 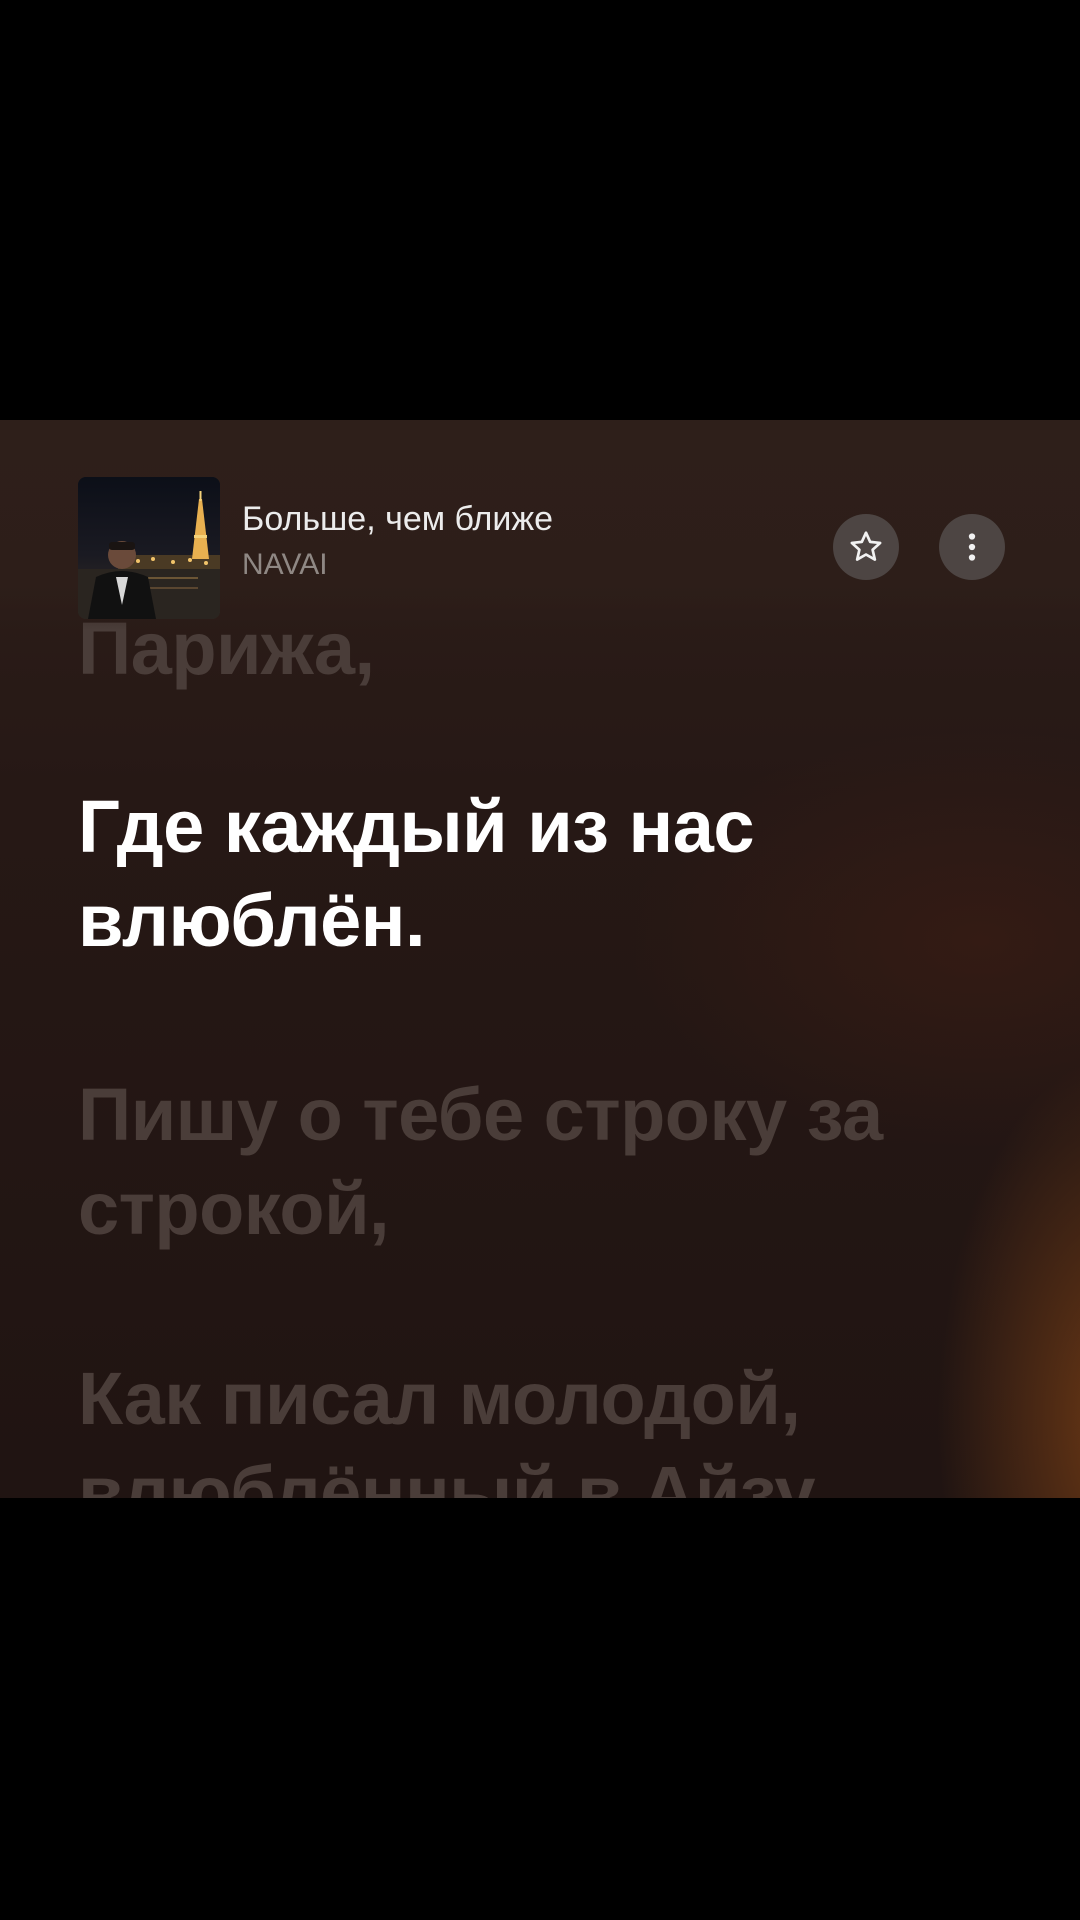 I want to click on lyric-next-part-2: строкой,, so click(x=234, y=1208).